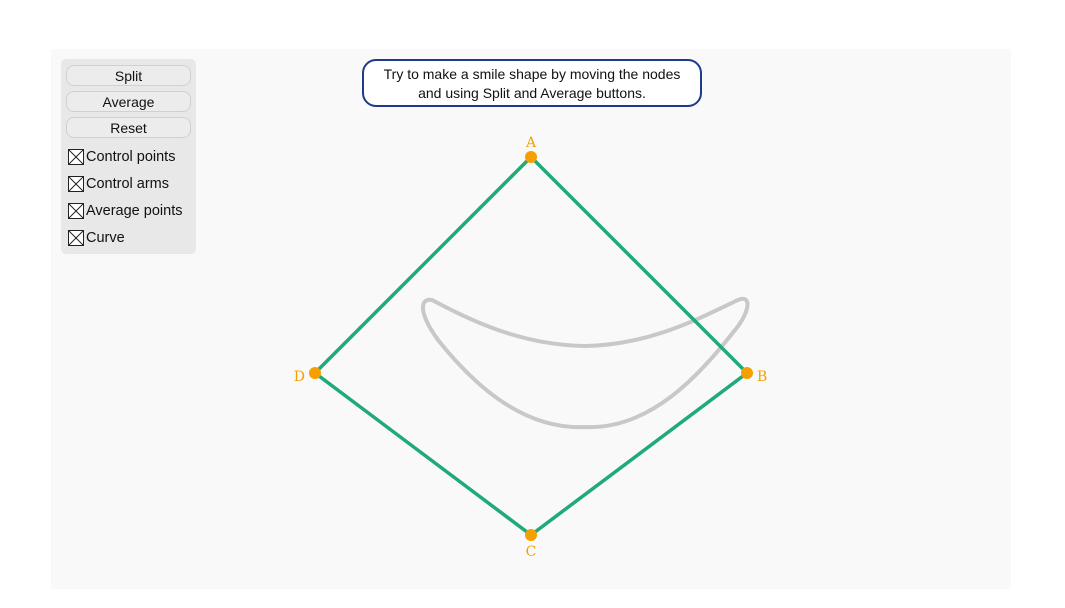 Image resolution: width=1065 pixels, height=608 pixels. What do you see at coordinates (762, 377) in the screenshot?
I see `node-label-b: B` at bounding box center [762, 377].